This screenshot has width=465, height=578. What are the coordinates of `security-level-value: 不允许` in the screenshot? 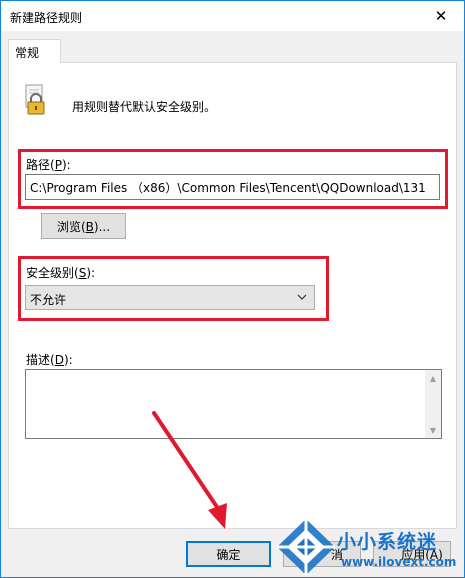 It's located at (48, 300).